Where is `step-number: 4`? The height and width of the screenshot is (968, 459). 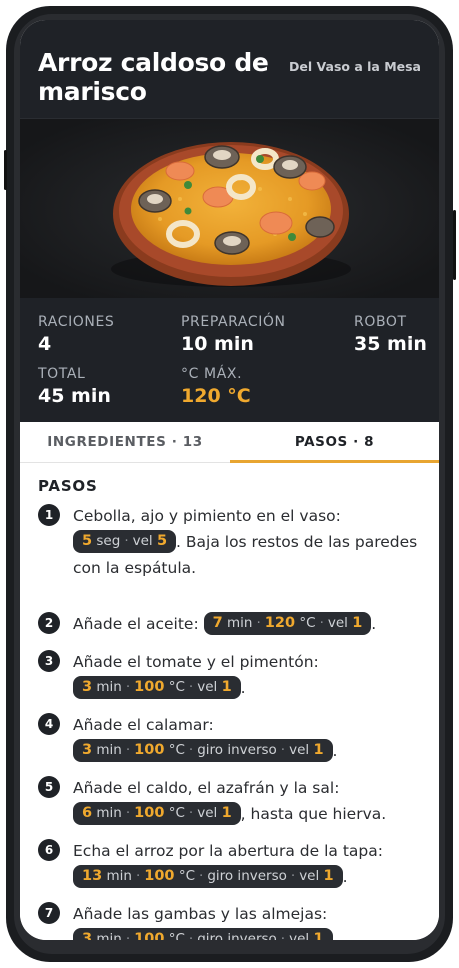 step-number: 4 is located at coordinates (49, 724).